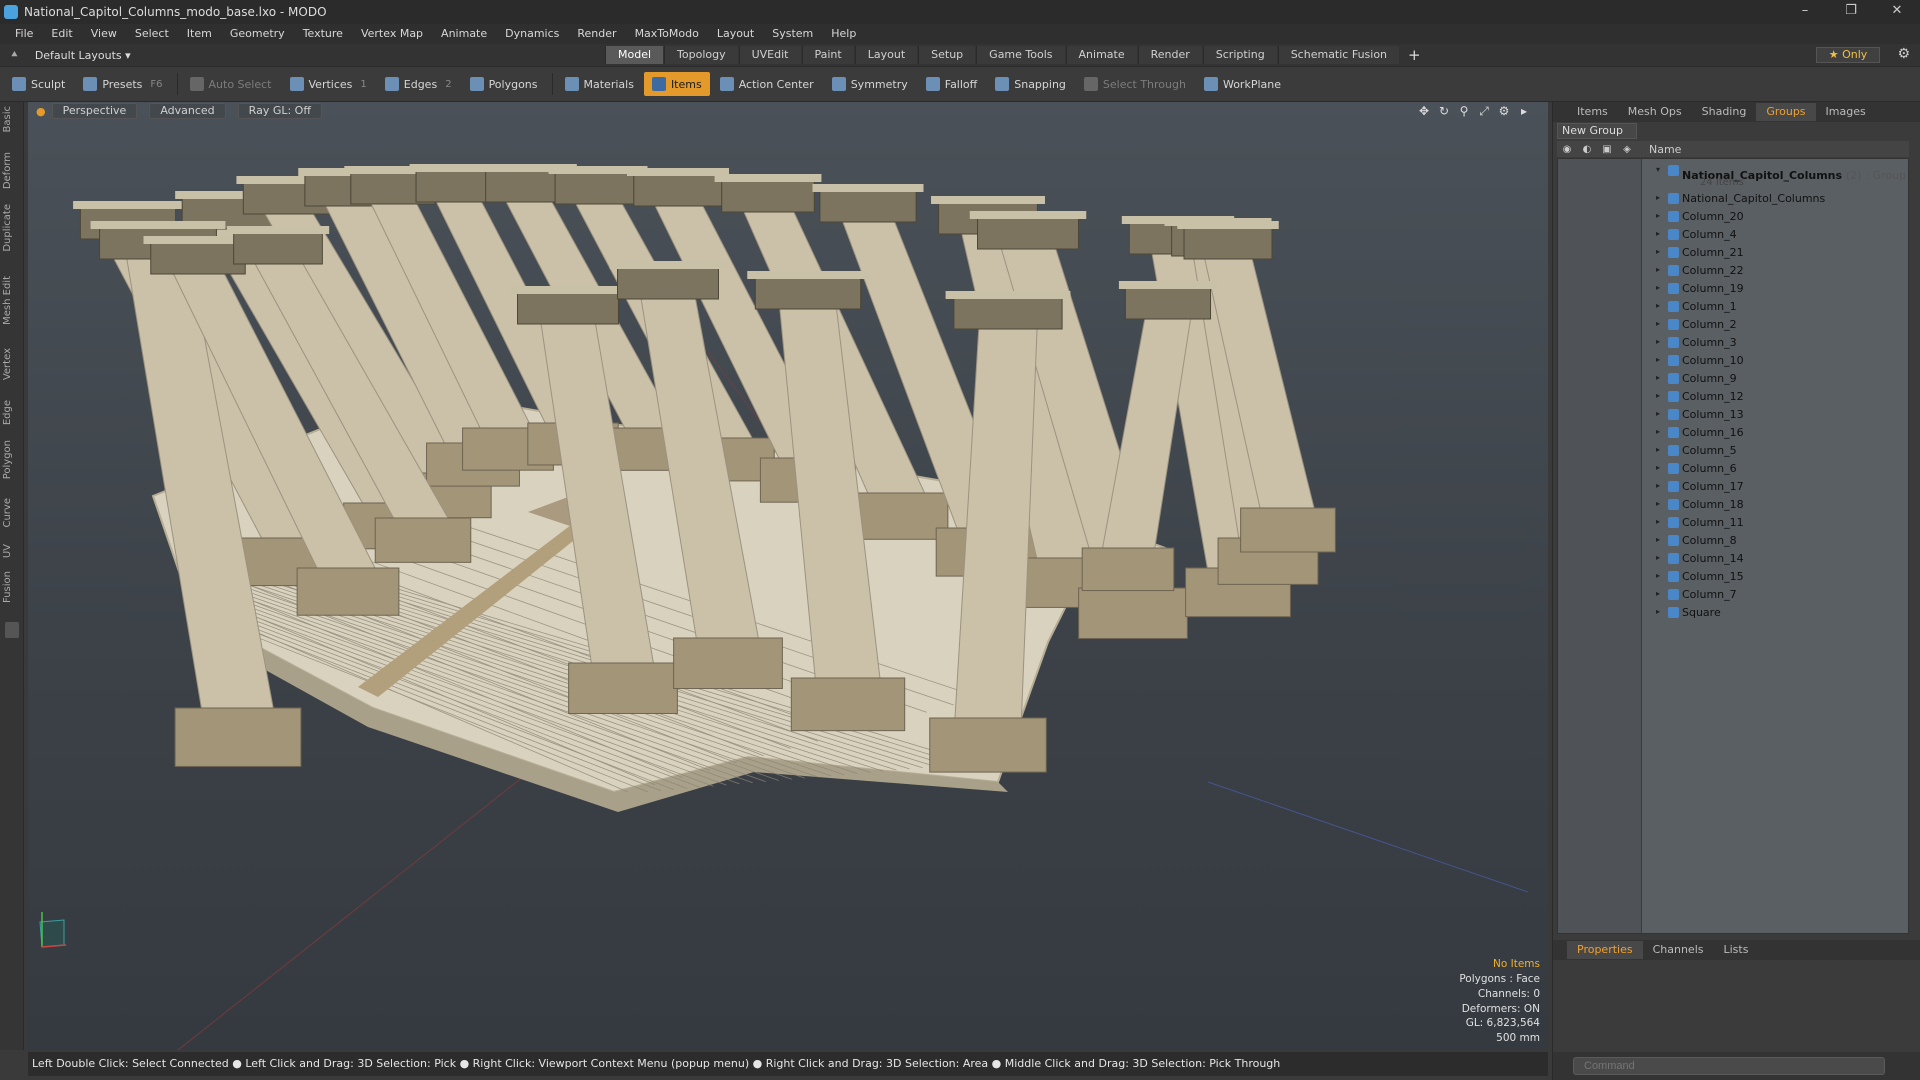 Image resolution: width=1920 pixels, height=1080 pixels. What do you see at coordinates (769, 55) in the screenshot?
I see `tab-uvedit: UVEdit` at bounding box center [769, 55].